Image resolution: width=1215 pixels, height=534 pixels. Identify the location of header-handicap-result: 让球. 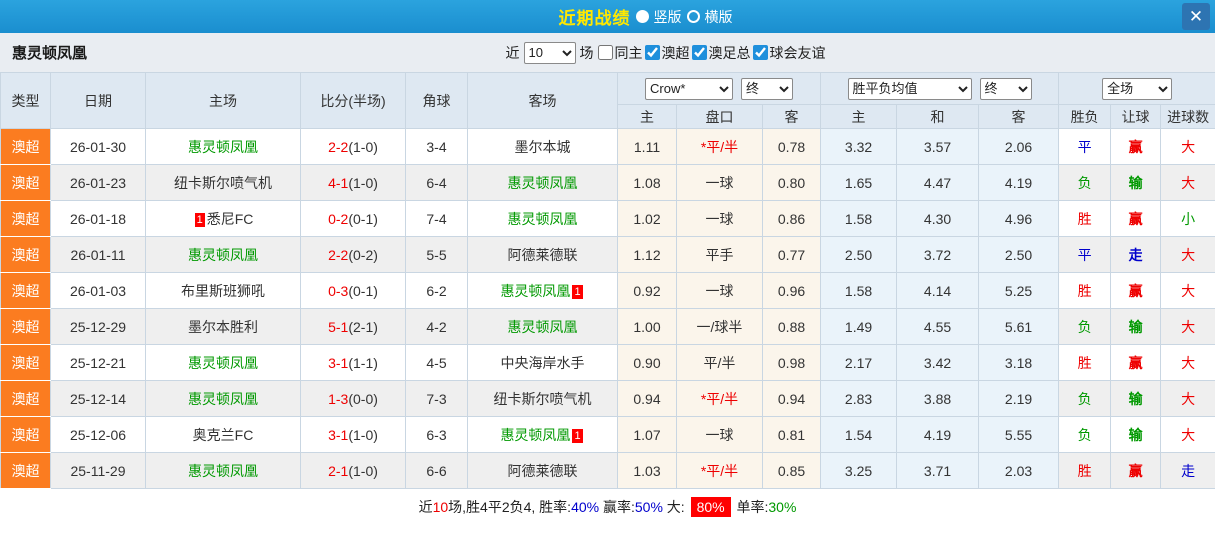
(1136, 116).